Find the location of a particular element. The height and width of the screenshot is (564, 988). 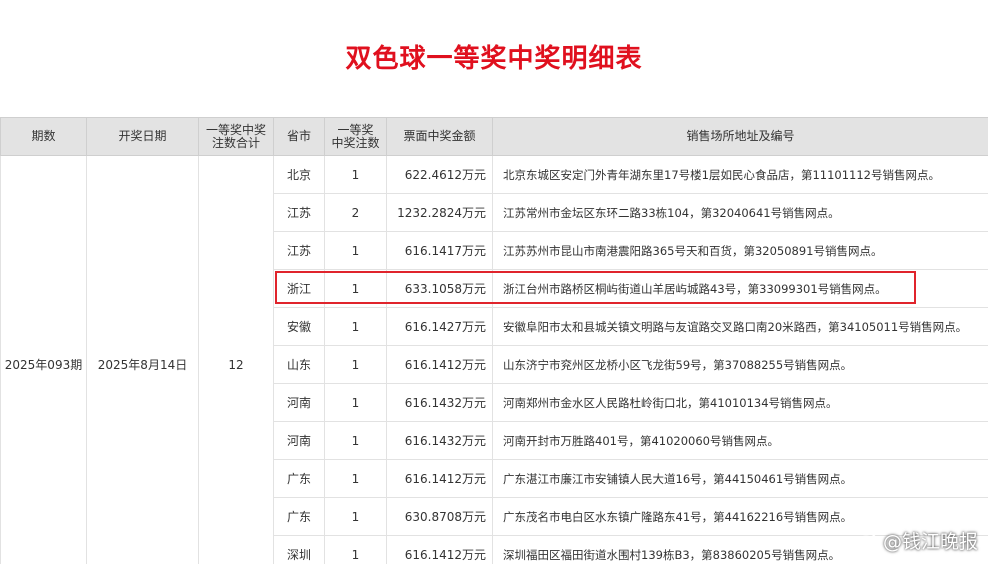

draw-date-cell: 2025年8月14日 is located at coordinates (142, 359).